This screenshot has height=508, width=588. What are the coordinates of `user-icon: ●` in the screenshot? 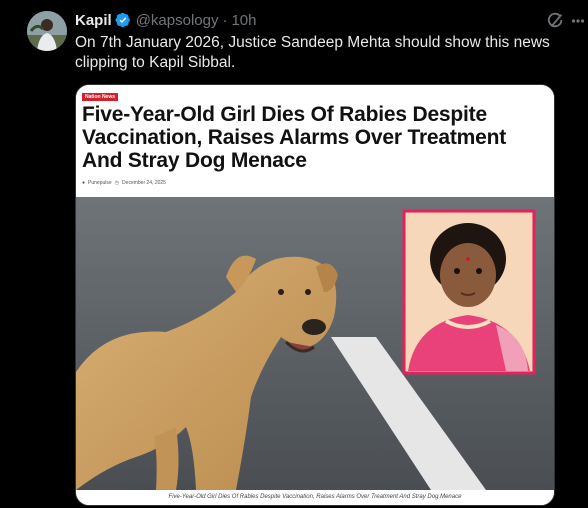 It's located at (84, 183).